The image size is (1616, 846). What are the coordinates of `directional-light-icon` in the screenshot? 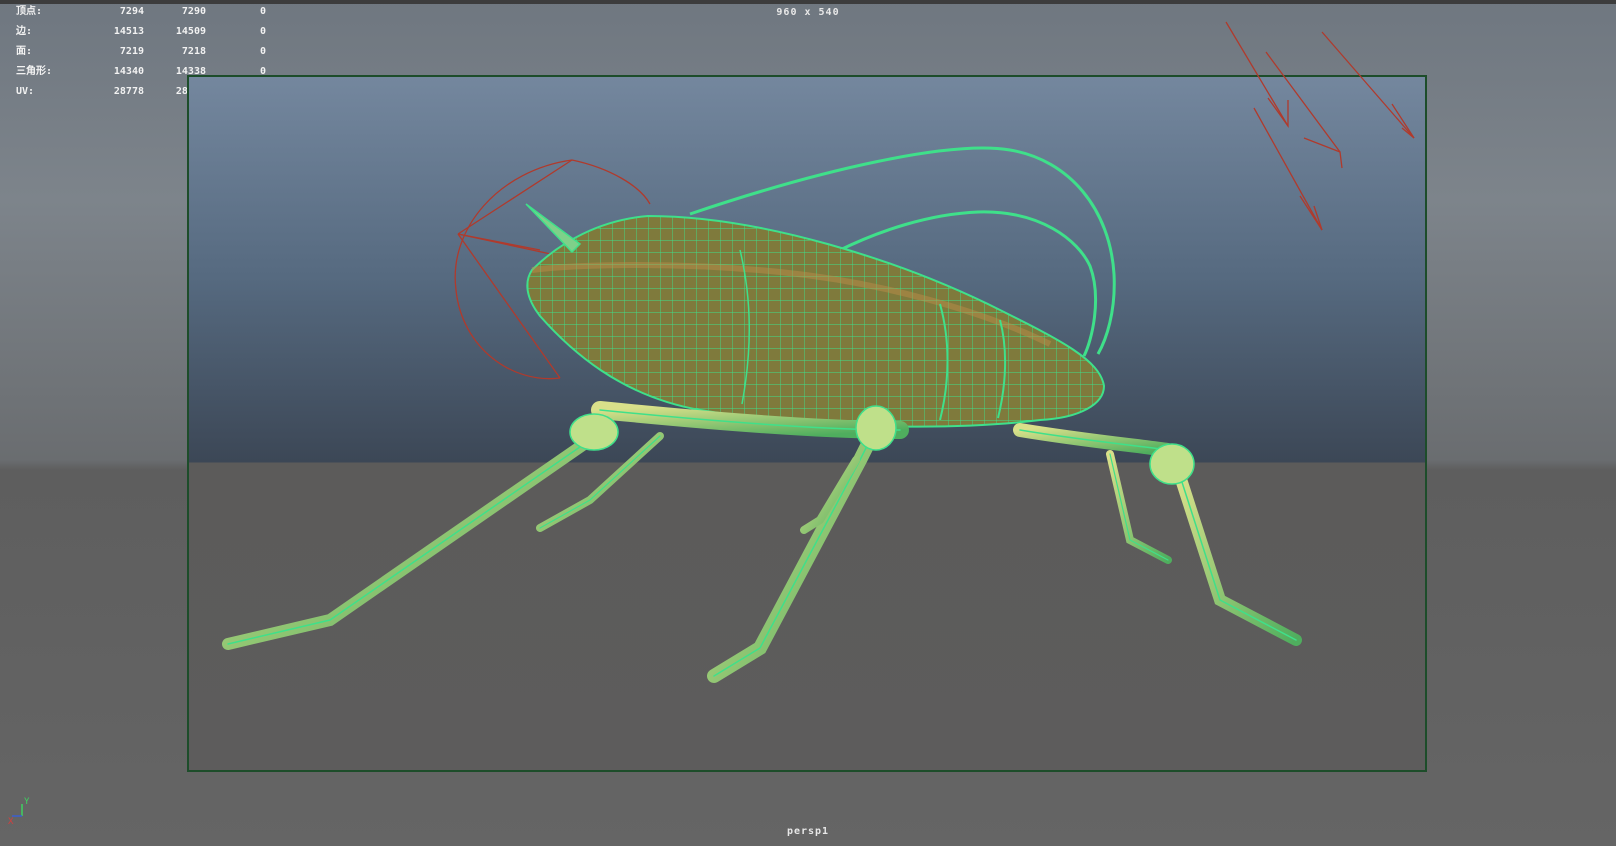 It's located at (1320, 126).